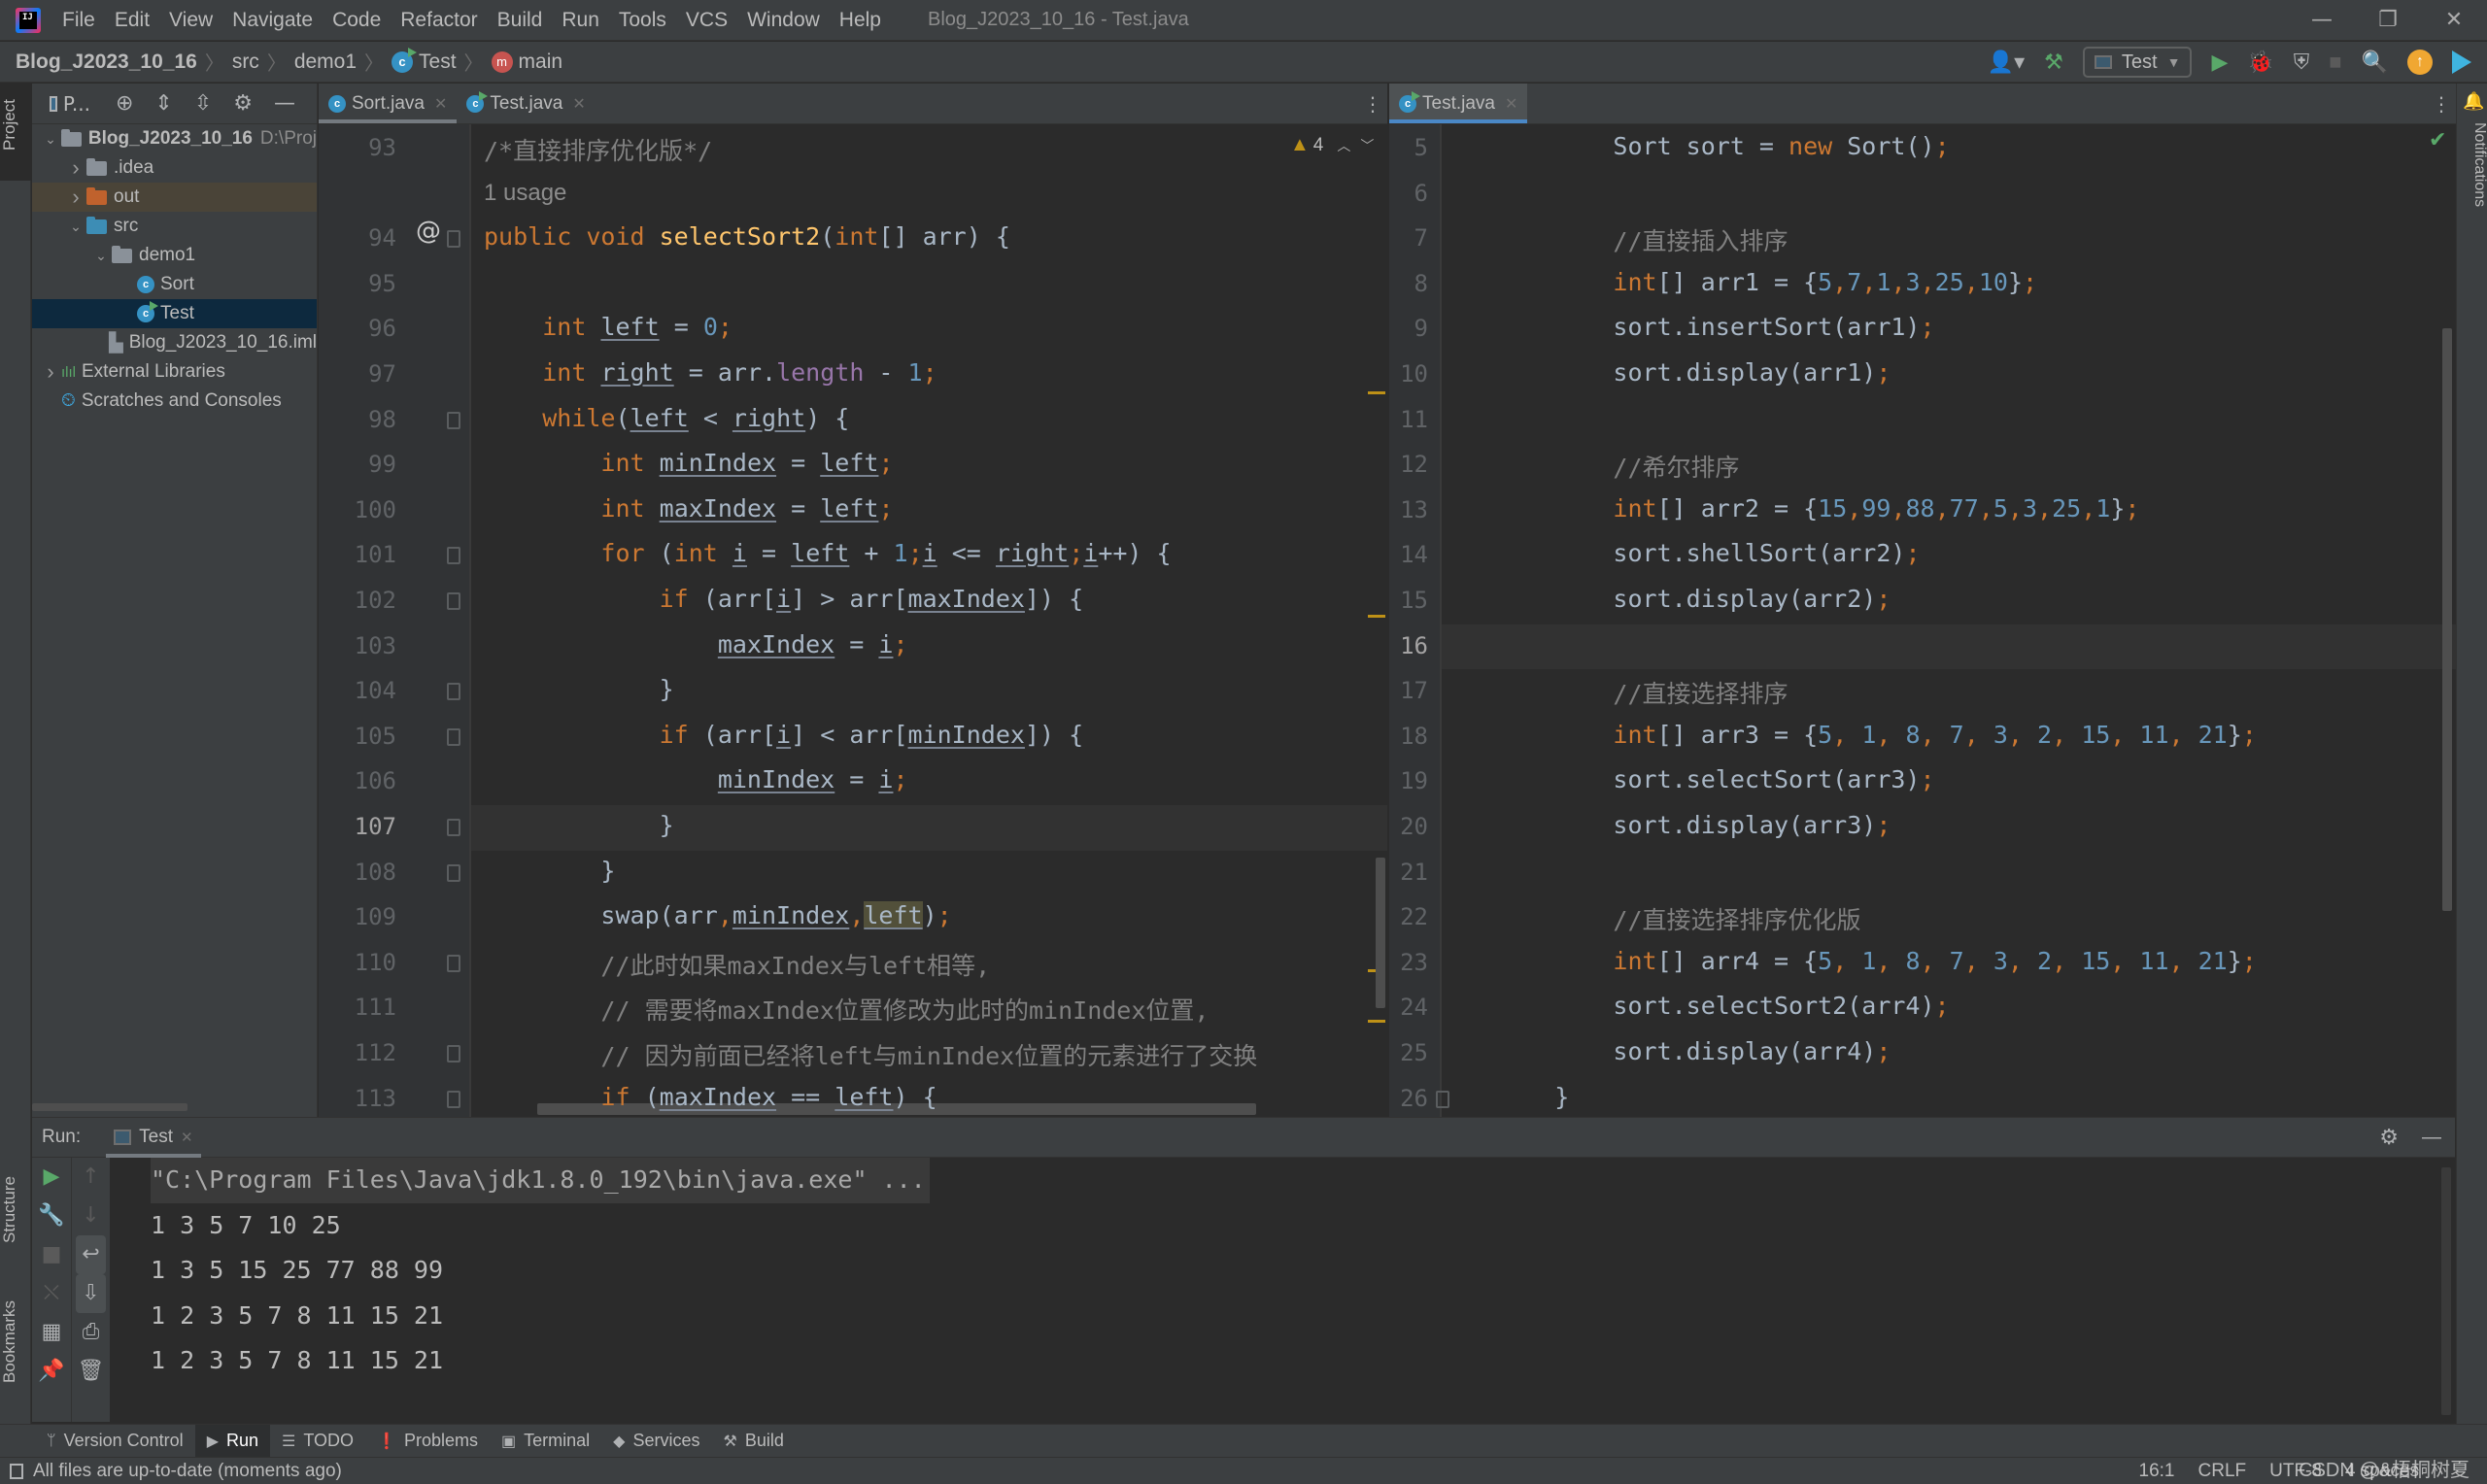 The height and width of the screenshot is (1484, 2487). Describe the element at coordinates (174, 168) in the screenshot. I see `tree-item: › .idea` at that location.